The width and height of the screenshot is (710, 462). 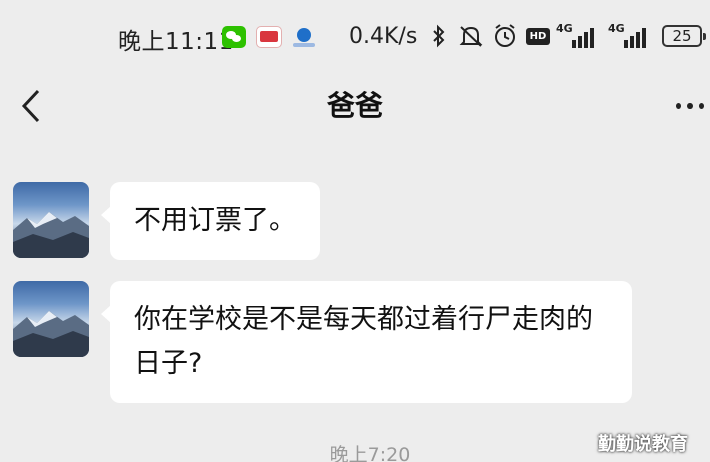 I want to click on more-button, so click(x=693, y=106).